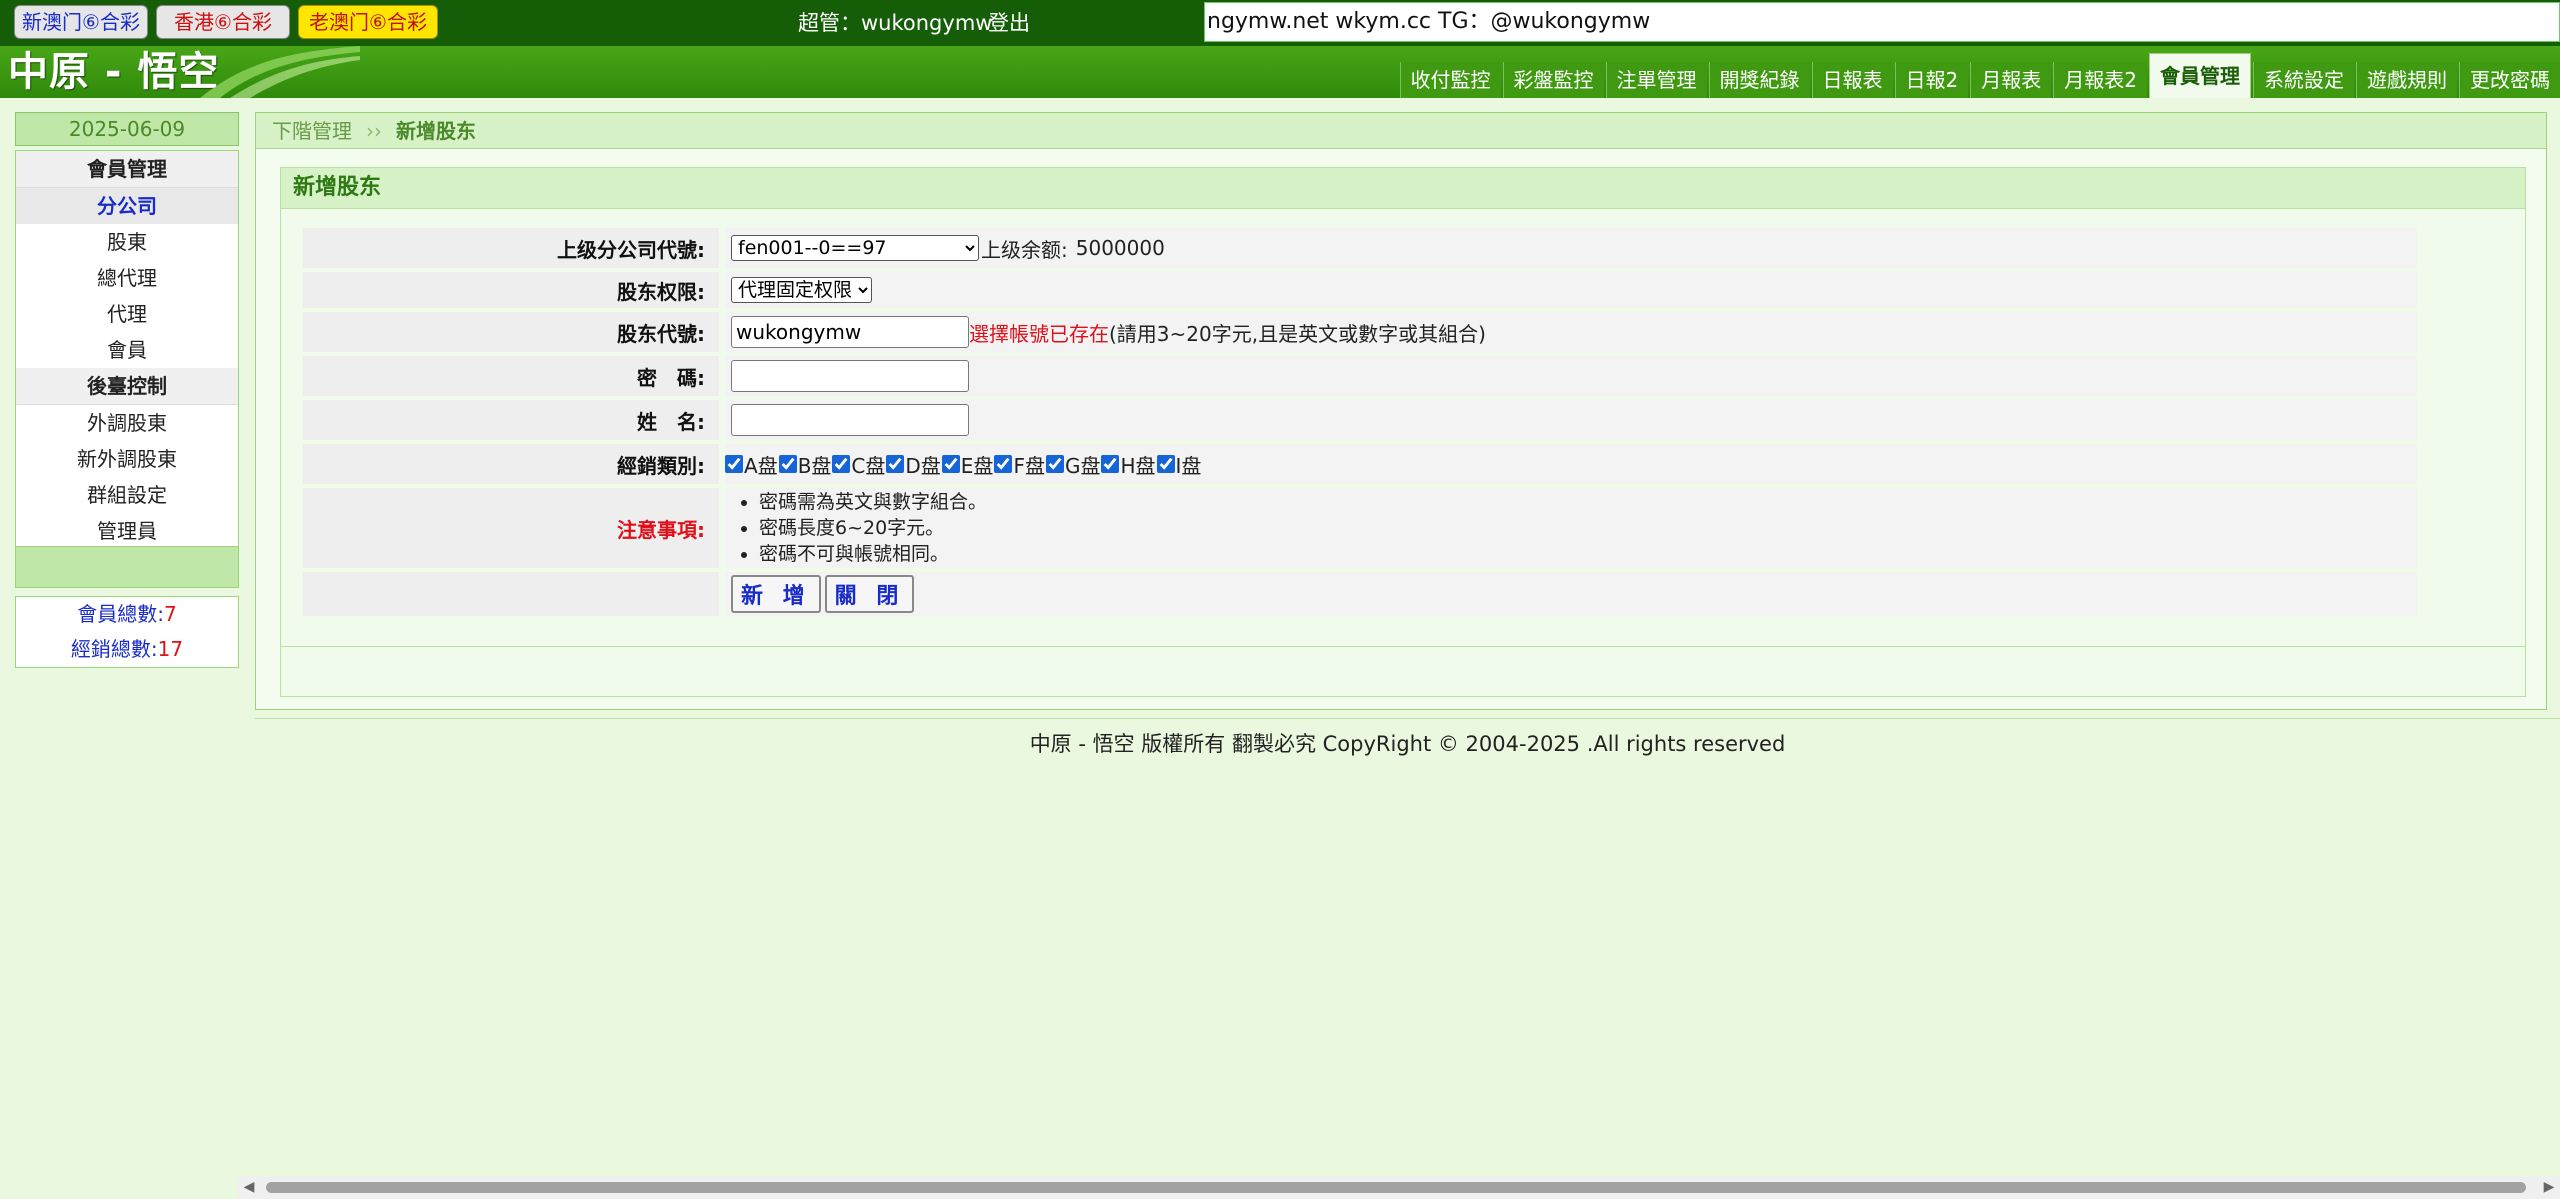 The width and height of the screenshot is (2560, 1199). I want to click on row-actions: 新 增 關 閉, so click(1360, 594).